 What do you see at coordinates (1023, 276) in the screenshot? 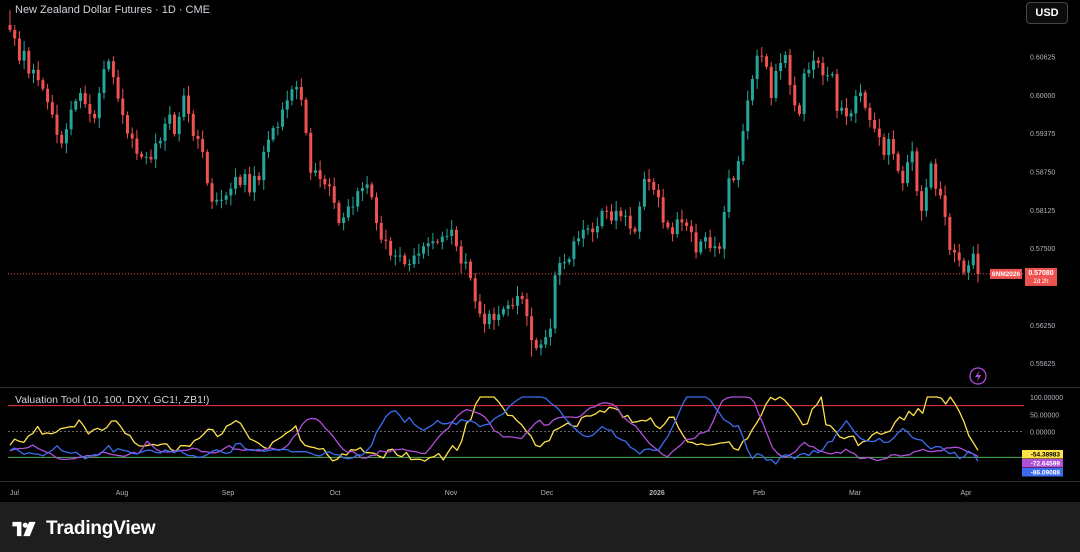
I see `last-price-tag: 6NM2026 0.57080 2d 2h` at bounding box center [1023, 276].